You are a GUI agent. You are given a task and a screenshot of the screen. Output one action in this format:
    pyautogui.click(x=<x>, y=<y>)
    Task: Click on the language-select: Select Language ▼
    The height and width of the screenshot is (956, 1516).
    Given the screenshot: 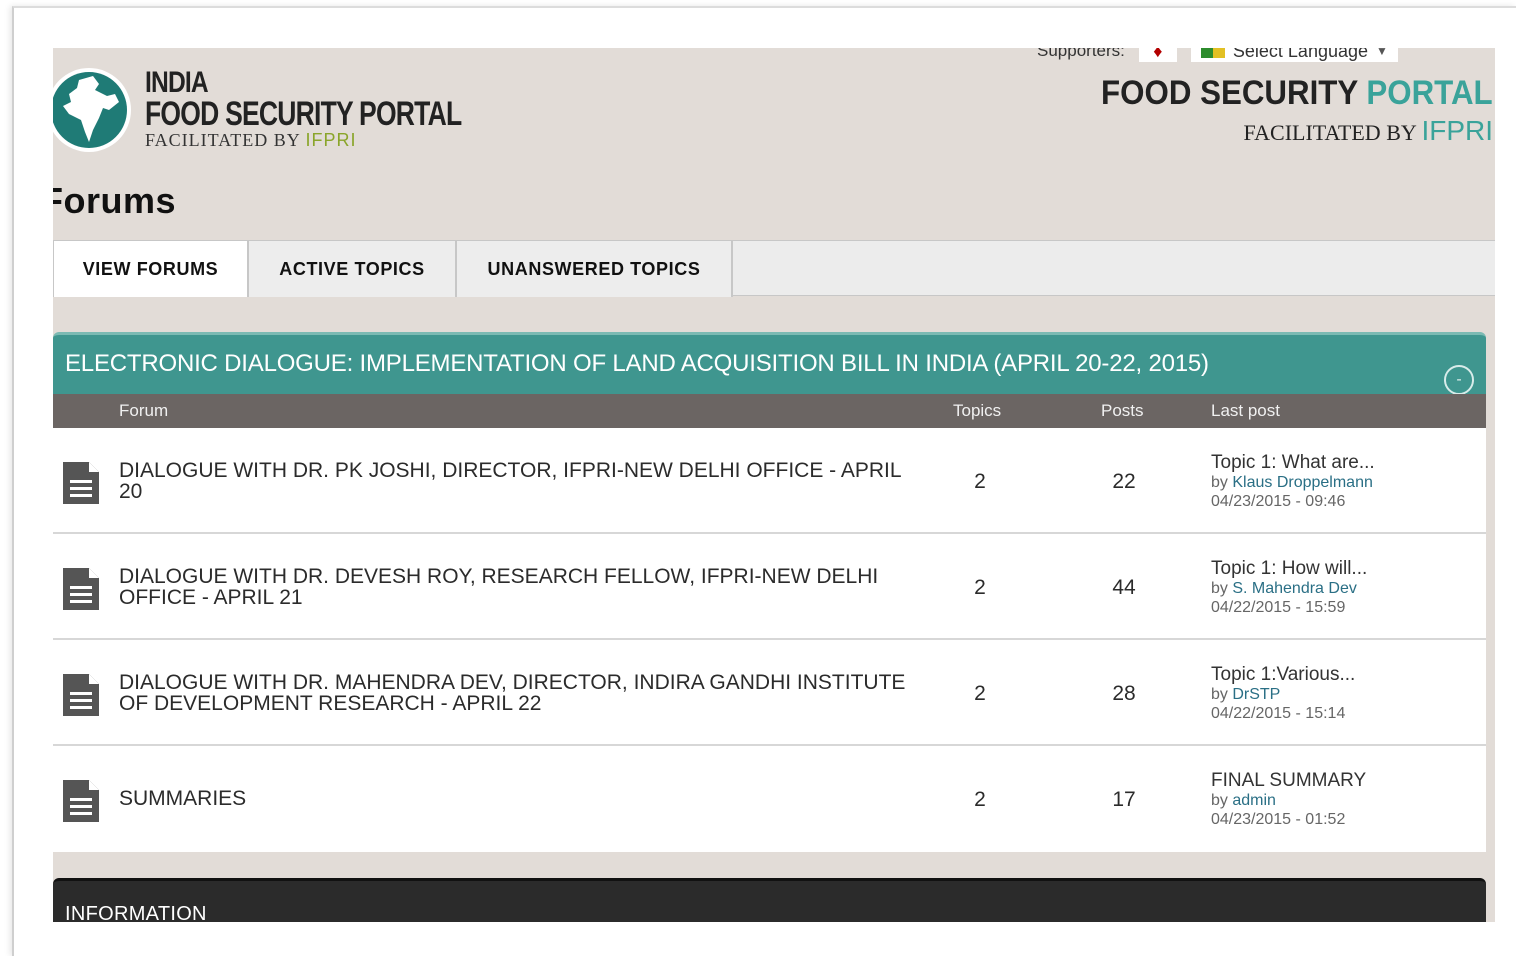 What is the action you would take?
    pyautogui.click(x=1294, y=55)
    